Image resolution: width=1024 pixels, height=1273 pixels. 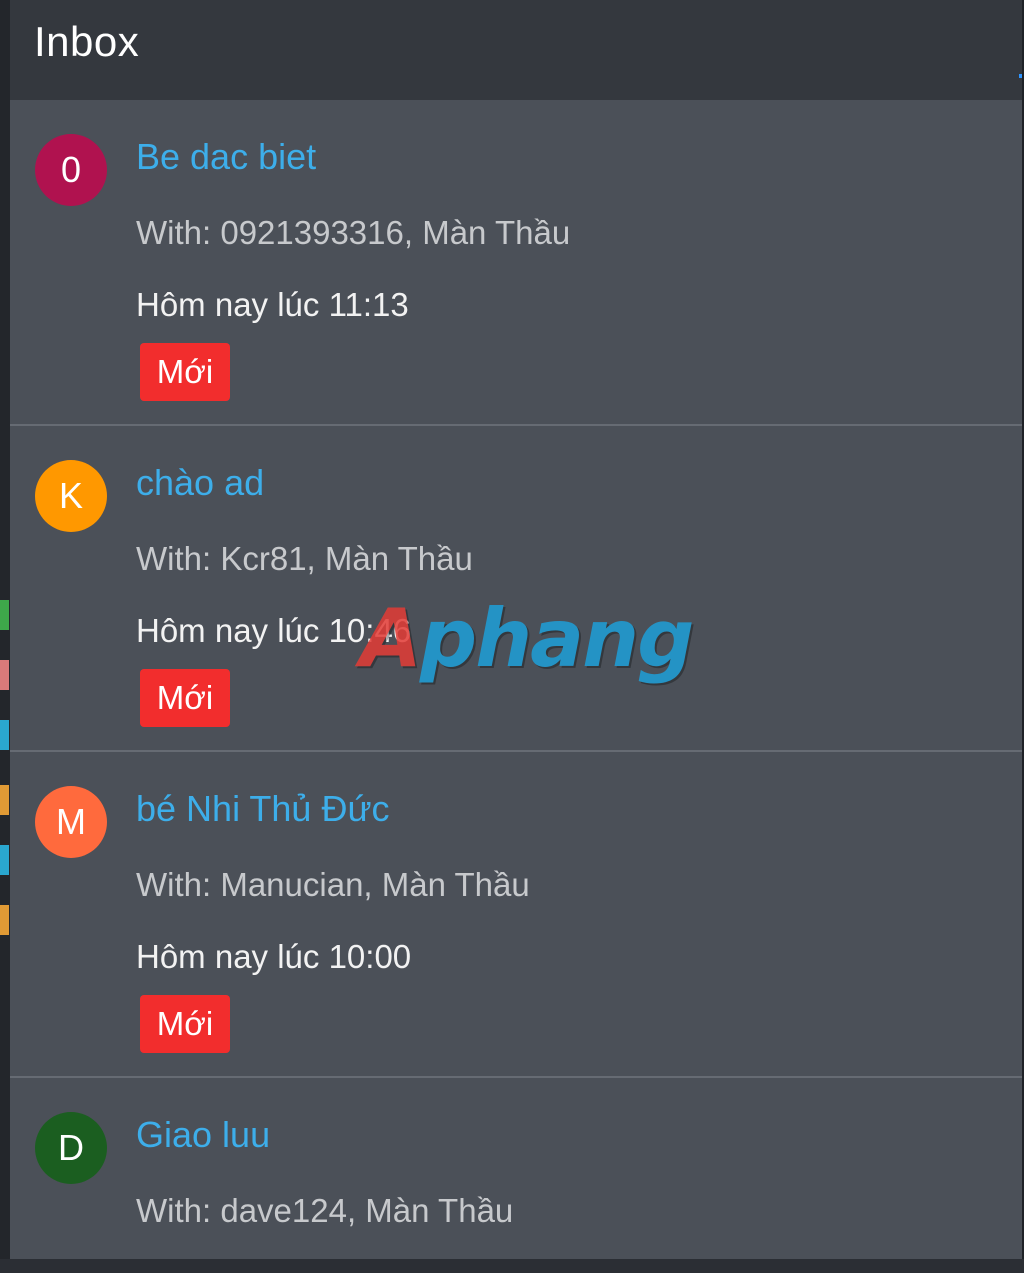 What do you see at coordinates (516, 1168) in the screenshot?
I see `conversation-item: D Giao luu With: dave124, Màn Thầu` at bounding box center [516, 1168].